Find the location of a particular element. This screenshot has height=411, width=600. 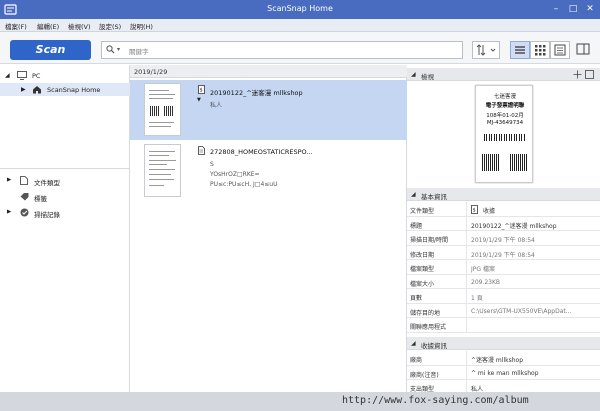

history-icon is located at coordinates (24, 212).